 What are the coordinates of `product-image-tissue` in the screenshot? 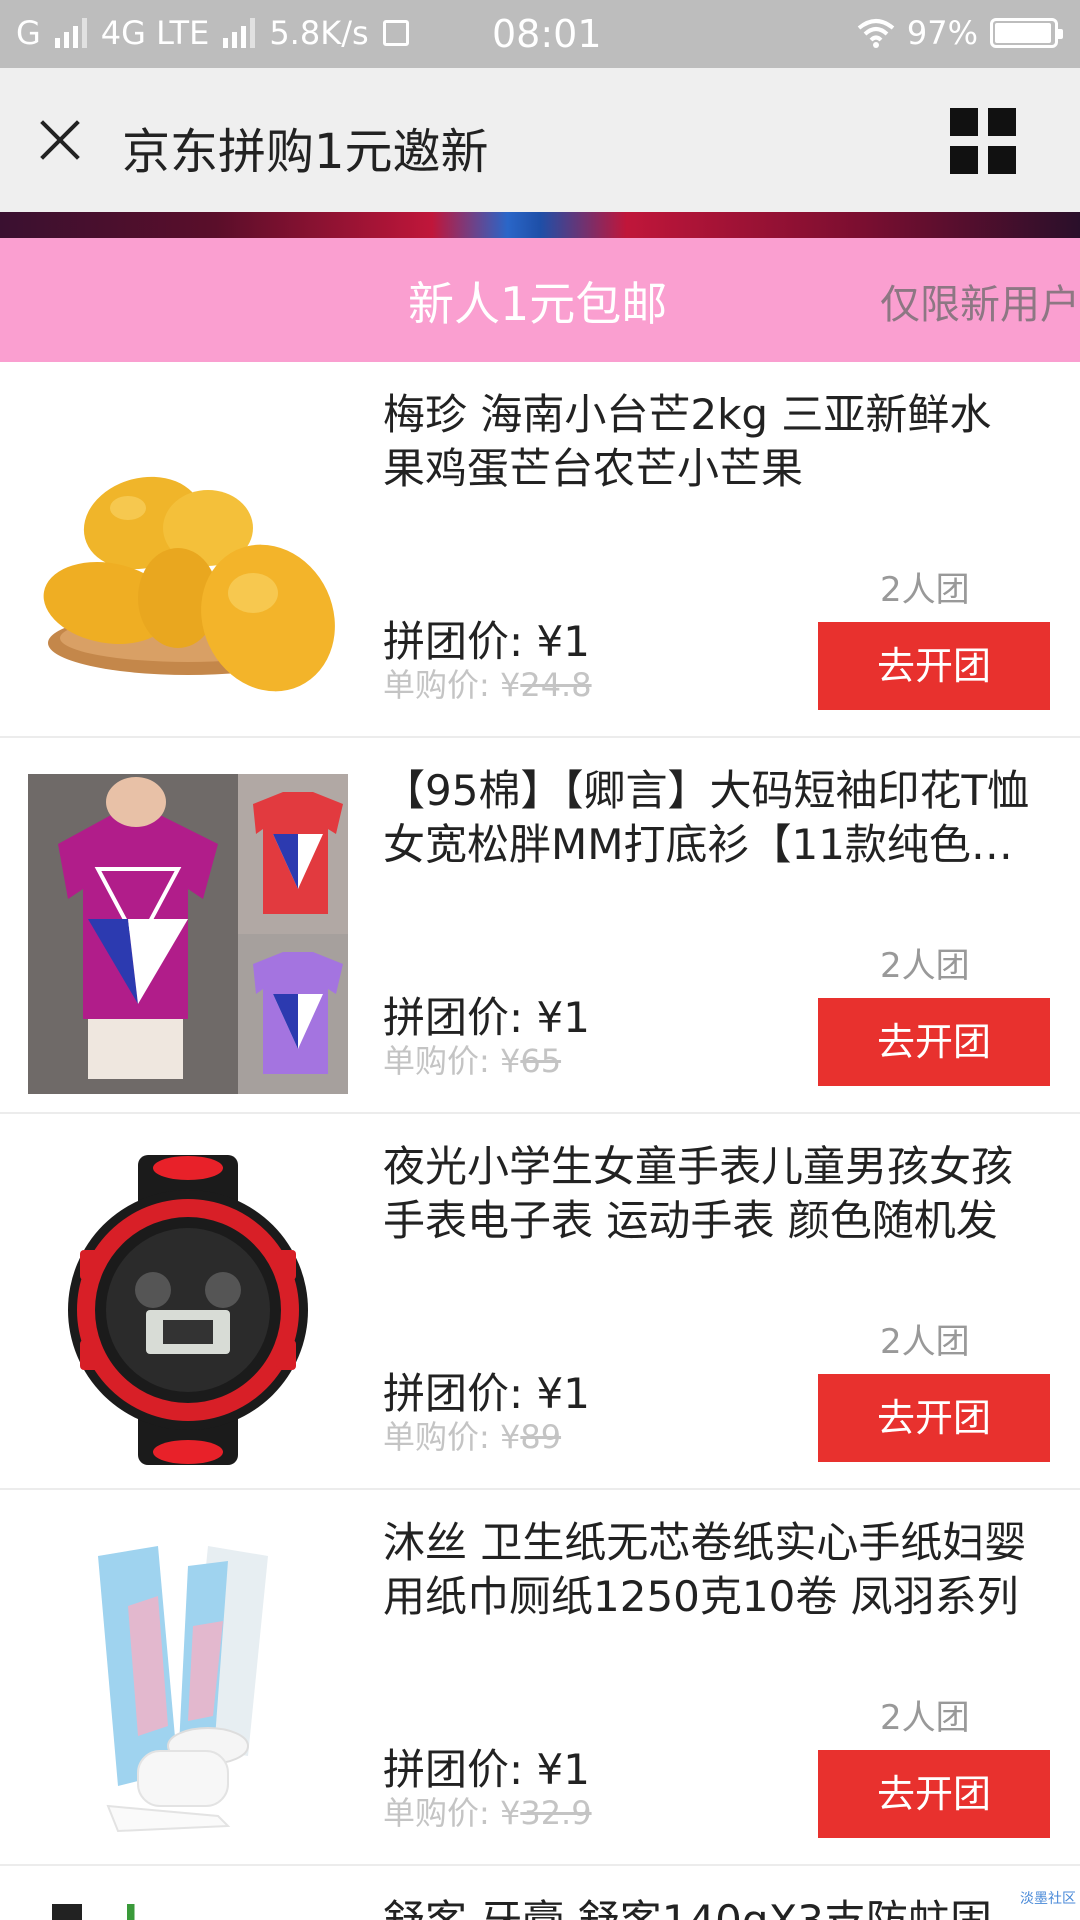 It's located at (188, 1686).